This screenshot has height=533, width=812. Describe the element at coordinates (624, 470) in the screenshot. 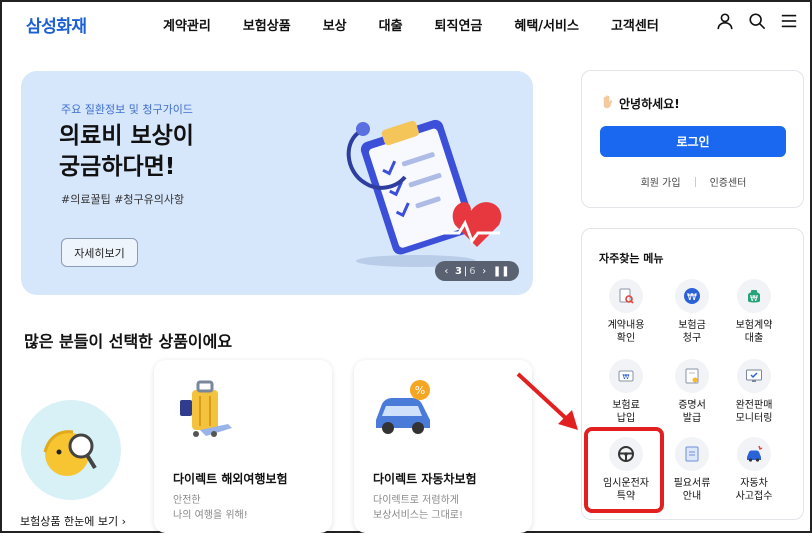

I see `highlight-box-annotation` at that location.